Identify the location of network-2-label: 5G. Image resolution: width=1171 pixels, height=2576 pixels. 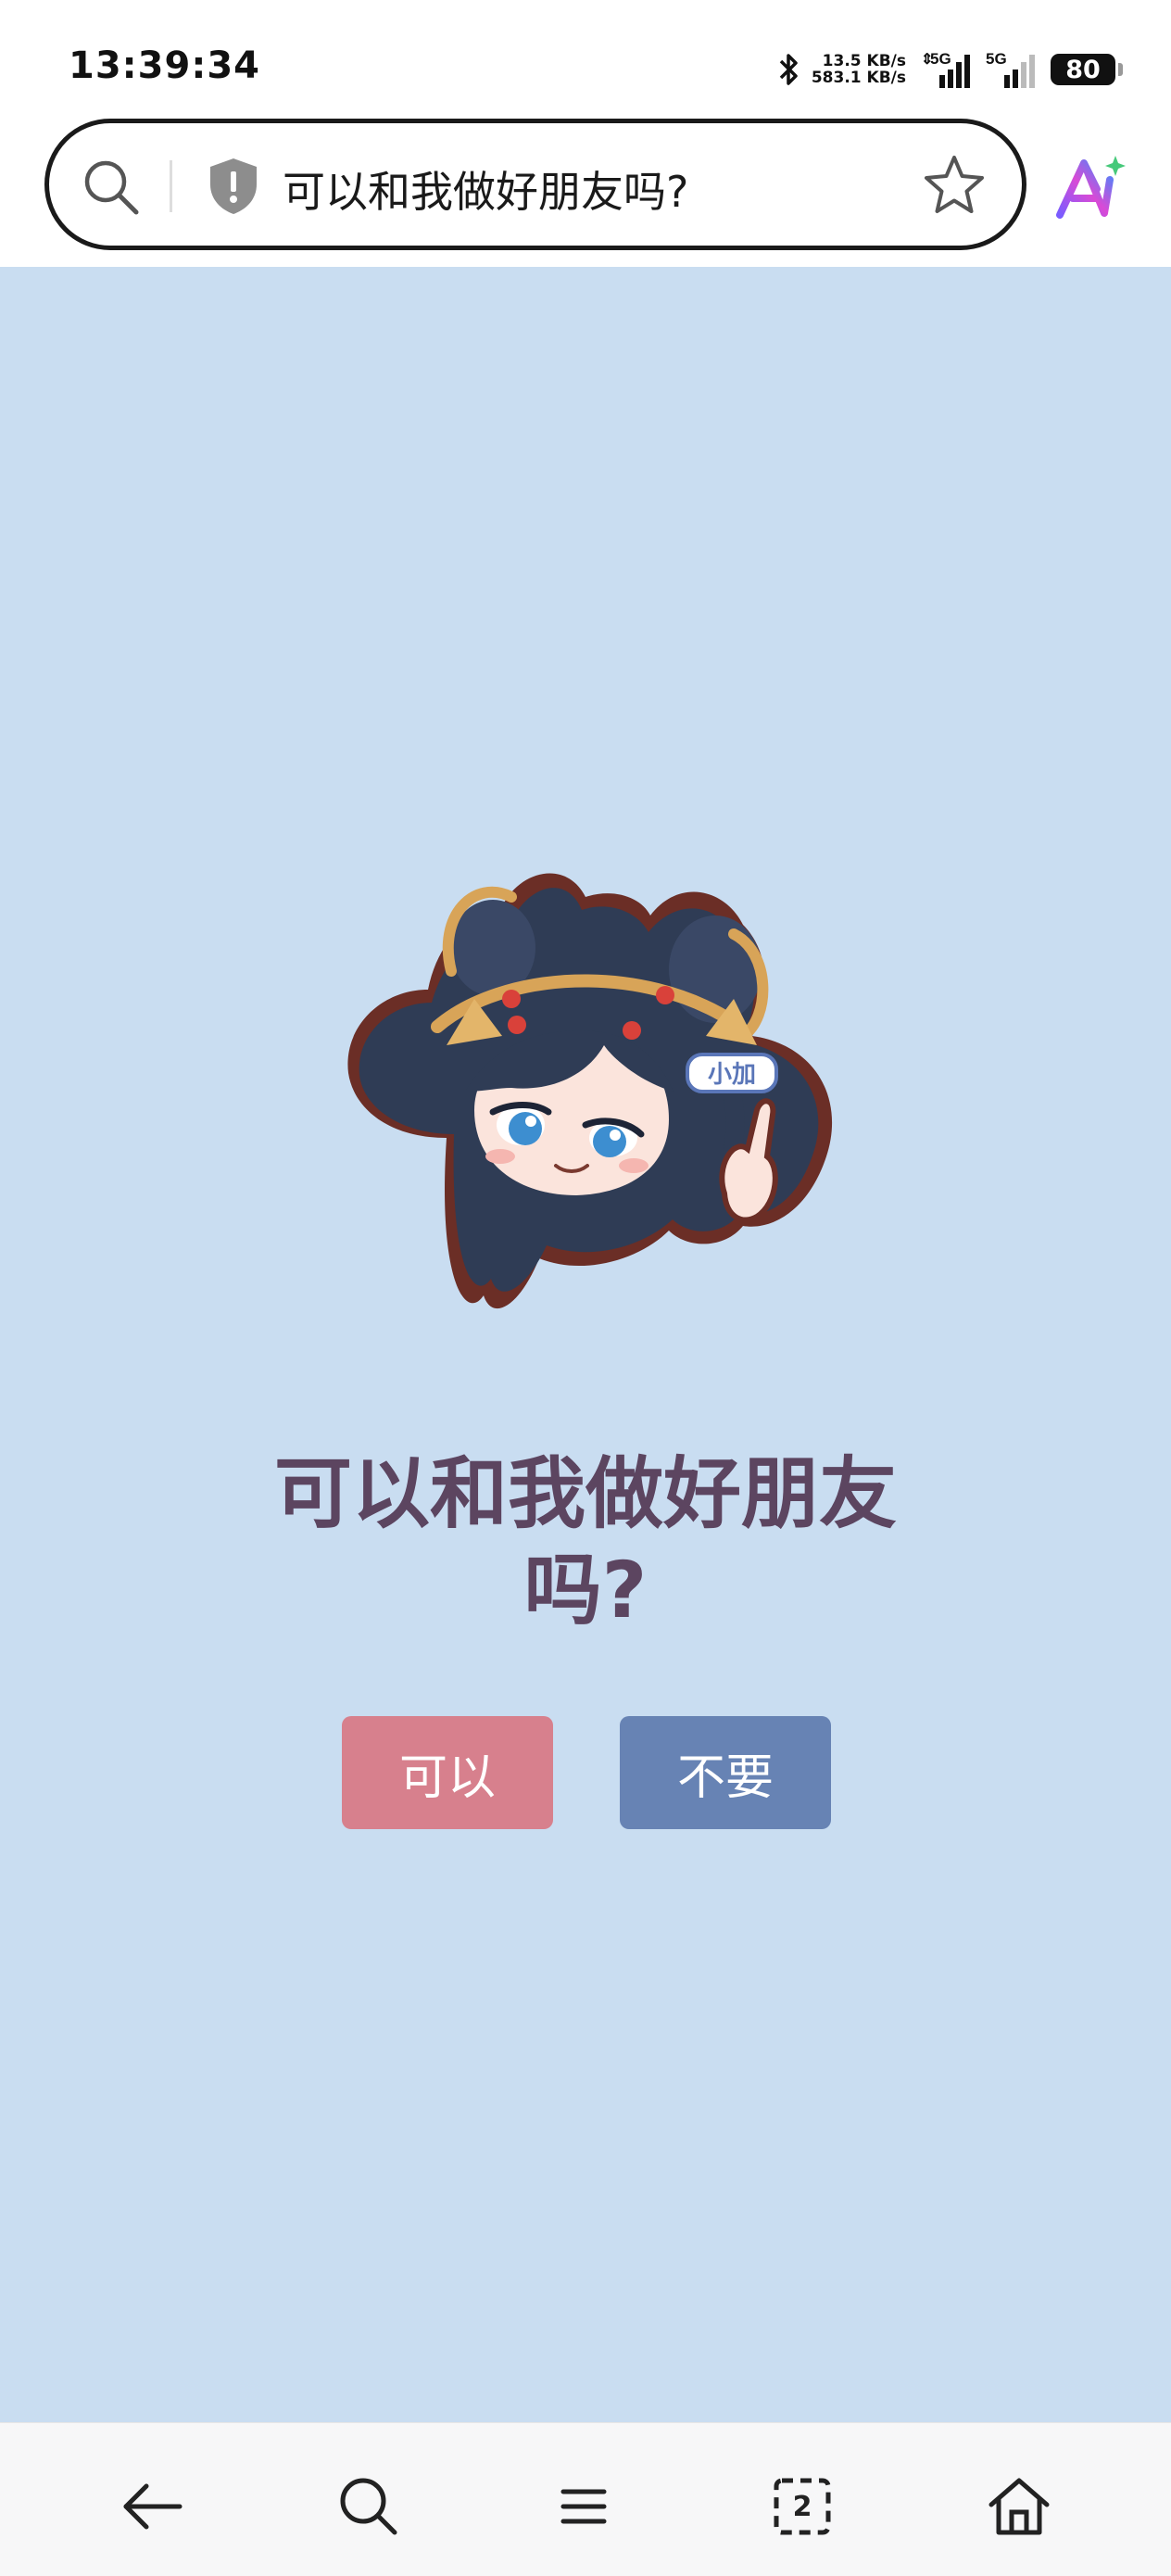
(997, 59).